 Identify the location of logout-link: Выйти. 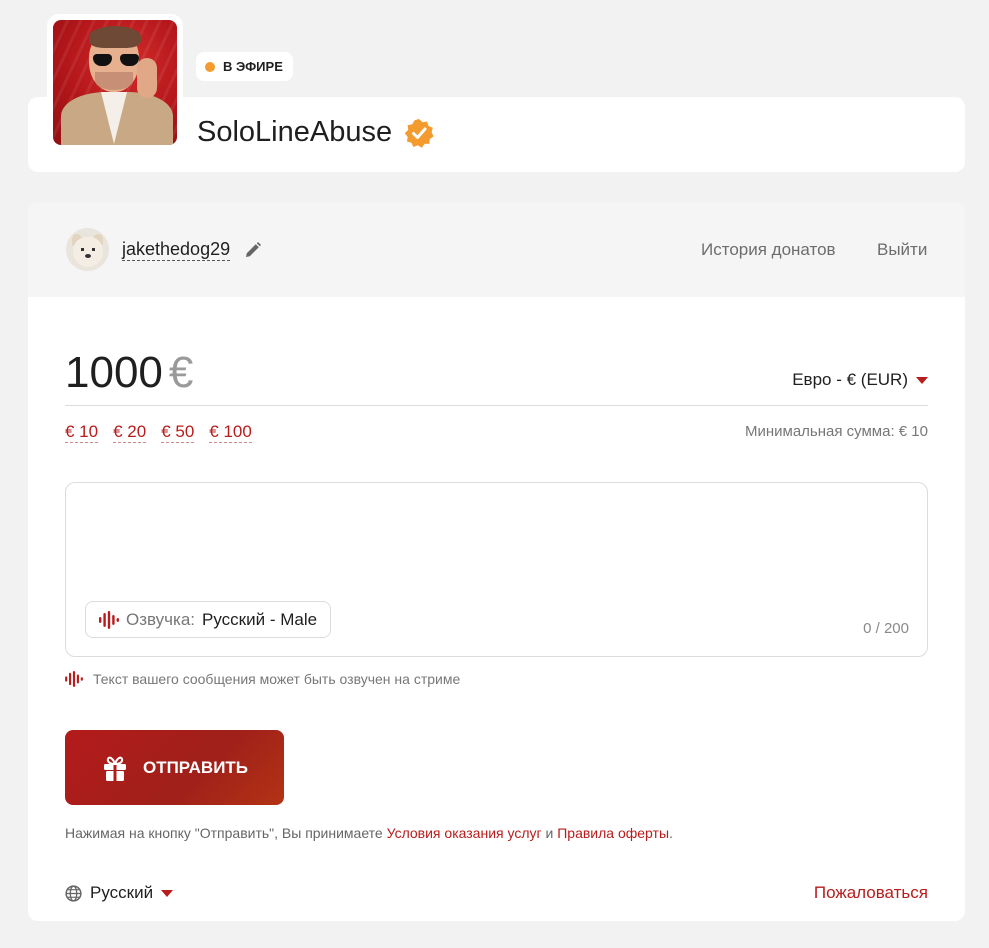
(902, 250).